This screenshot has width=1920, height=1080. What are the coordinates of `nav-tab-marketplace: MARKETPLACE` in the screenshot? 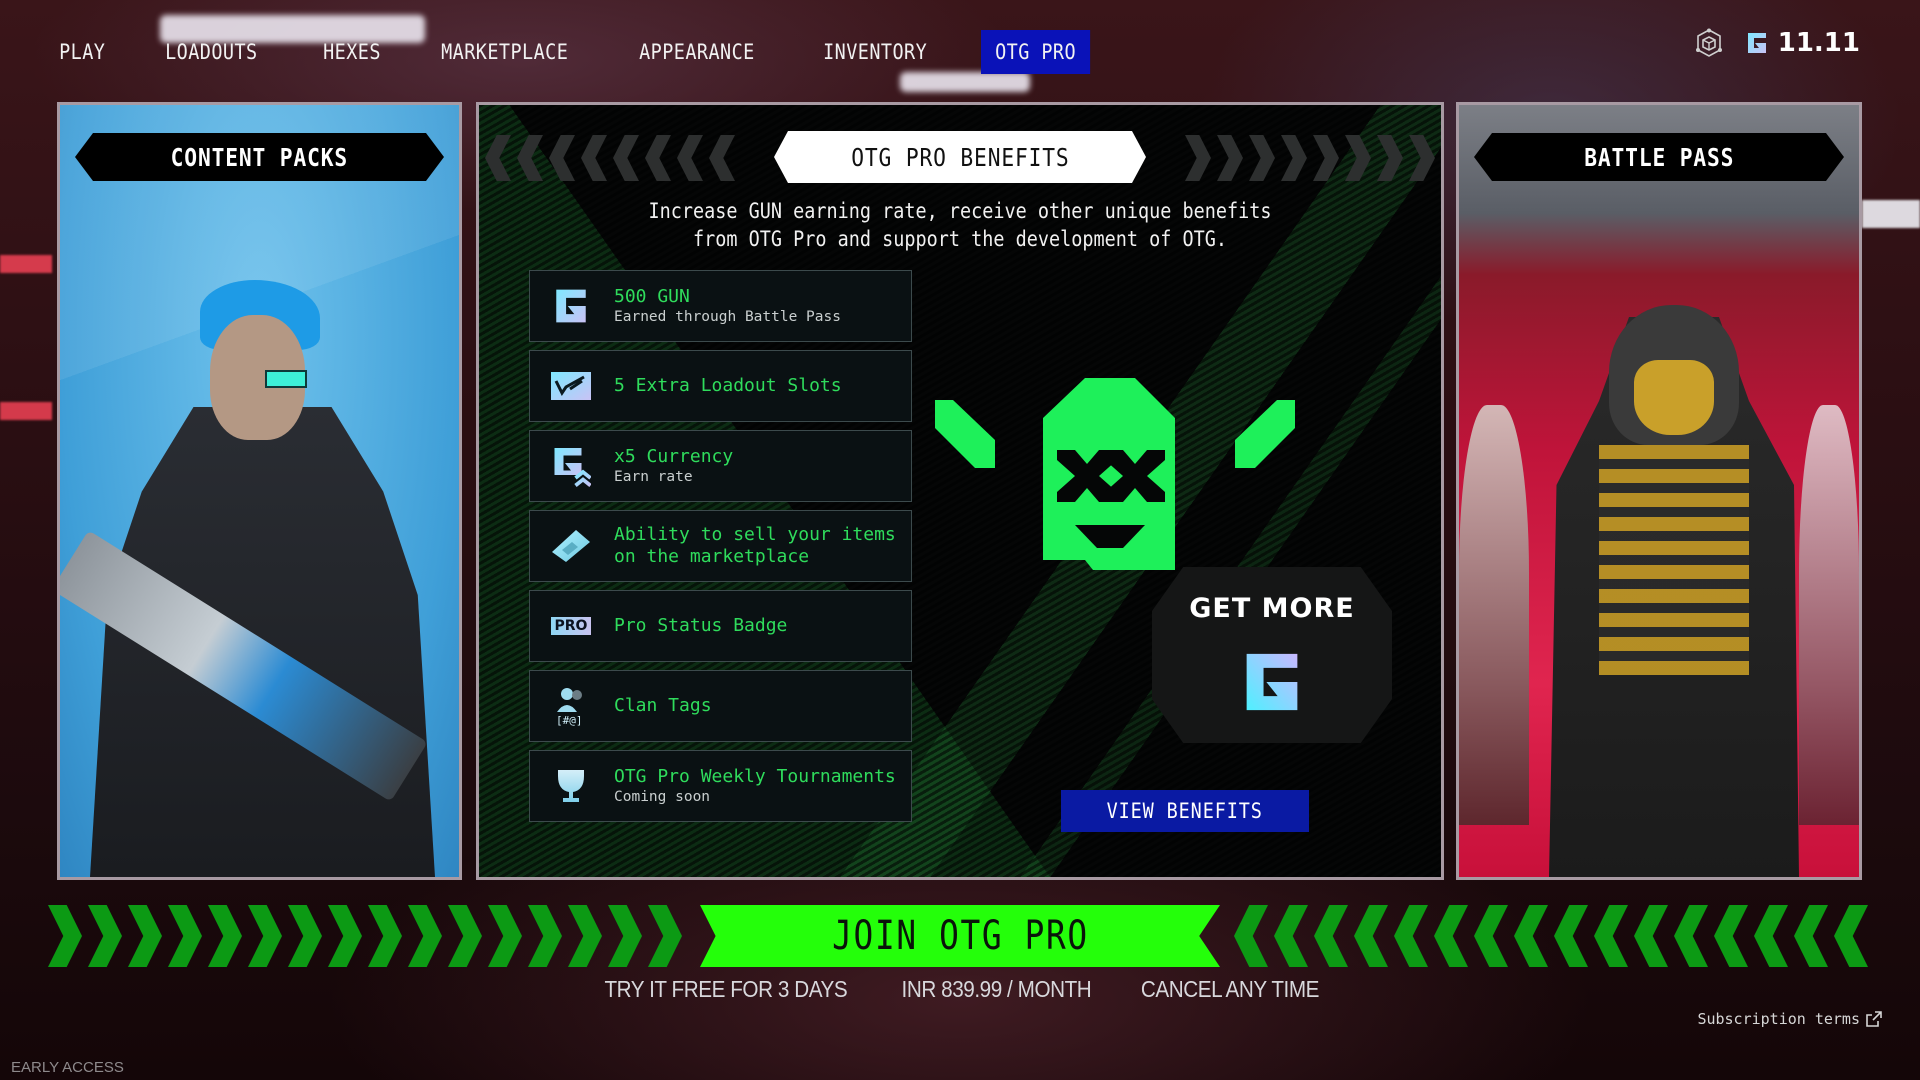 It's located at (504, 52).